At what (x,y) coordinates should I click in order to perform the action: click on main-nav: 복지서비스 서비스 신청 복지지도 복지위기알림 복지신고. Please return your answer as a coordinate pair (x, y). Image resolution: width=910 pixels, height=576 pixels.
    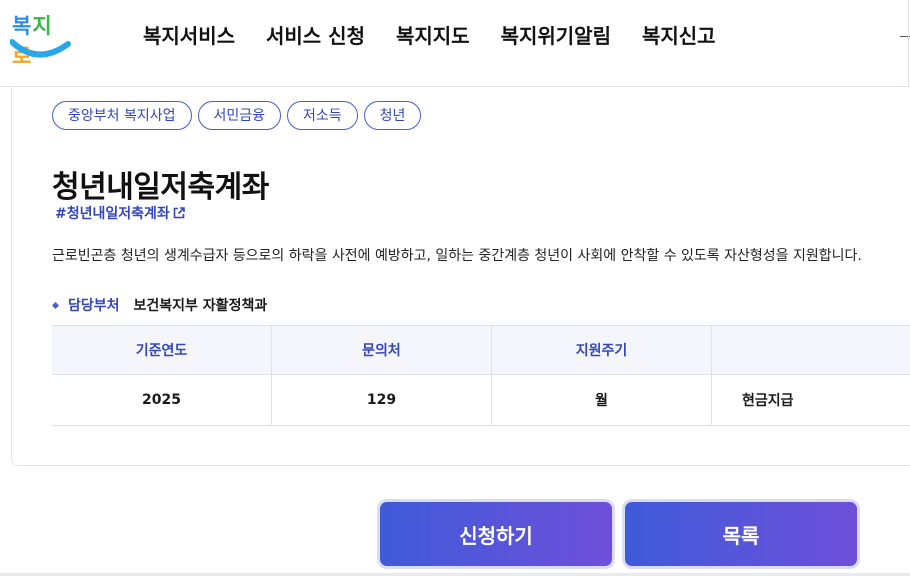
    Looking at the image, I should click on (429, 34).